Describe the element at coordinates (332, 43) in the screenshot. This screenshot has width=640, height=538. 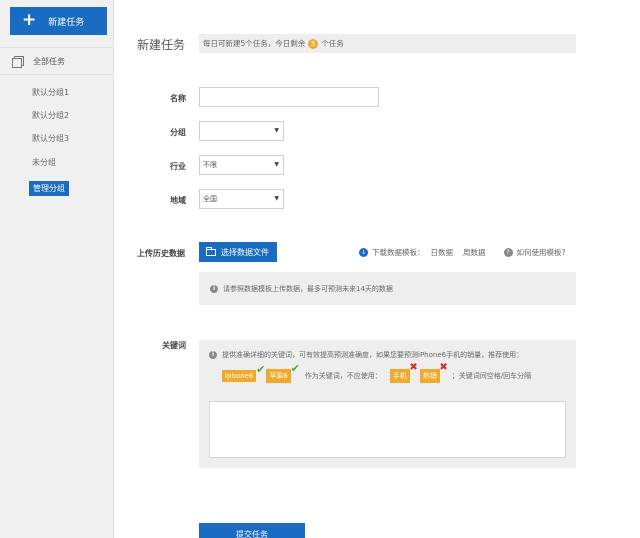
I see `quota-suffix: 个任务` at that location.